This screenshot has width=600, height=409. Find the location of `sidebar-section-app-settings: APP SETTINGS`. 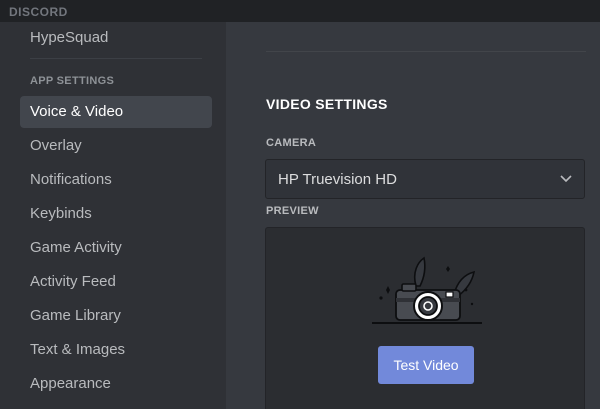

sidebar-section-app-settings: APP SETTINGS is located at coordinates (72, 81).